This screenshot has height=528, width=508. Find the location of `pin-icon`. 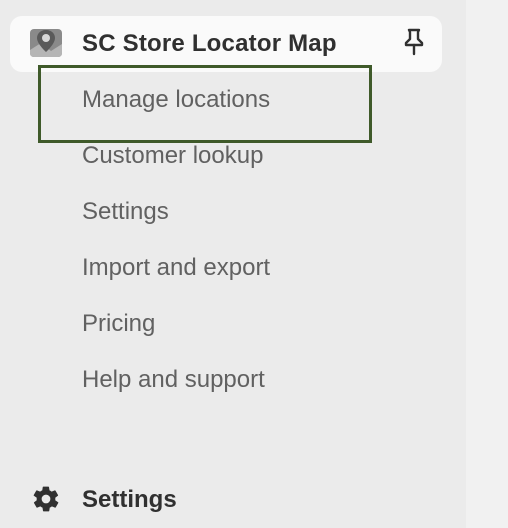

pin-icon is located at coordinates (414, 44).